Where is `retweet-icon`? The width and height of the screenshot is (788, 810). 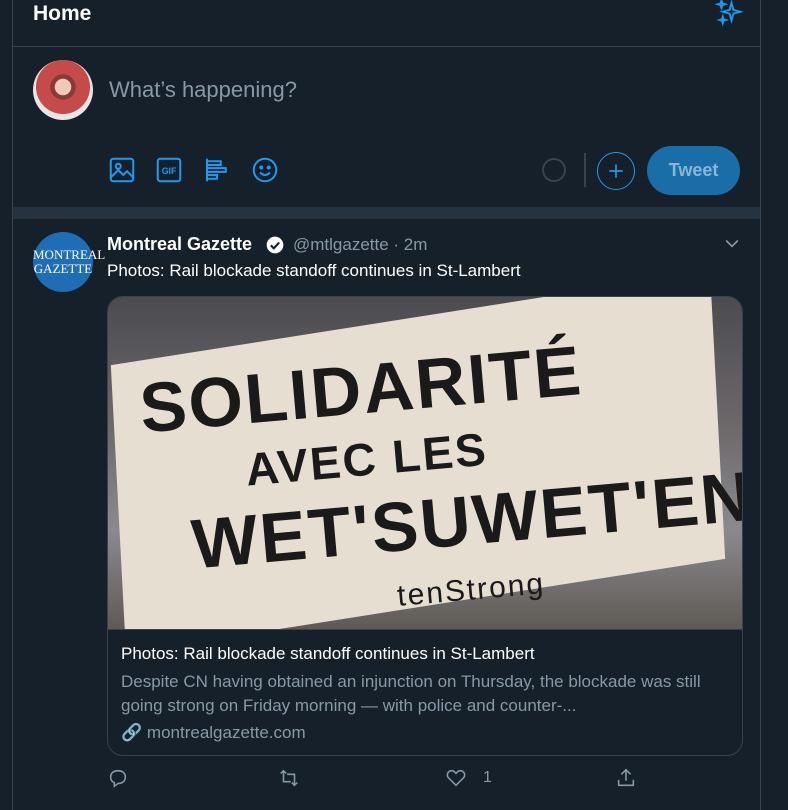
retweet-icon is located at coordinates (289, 778).